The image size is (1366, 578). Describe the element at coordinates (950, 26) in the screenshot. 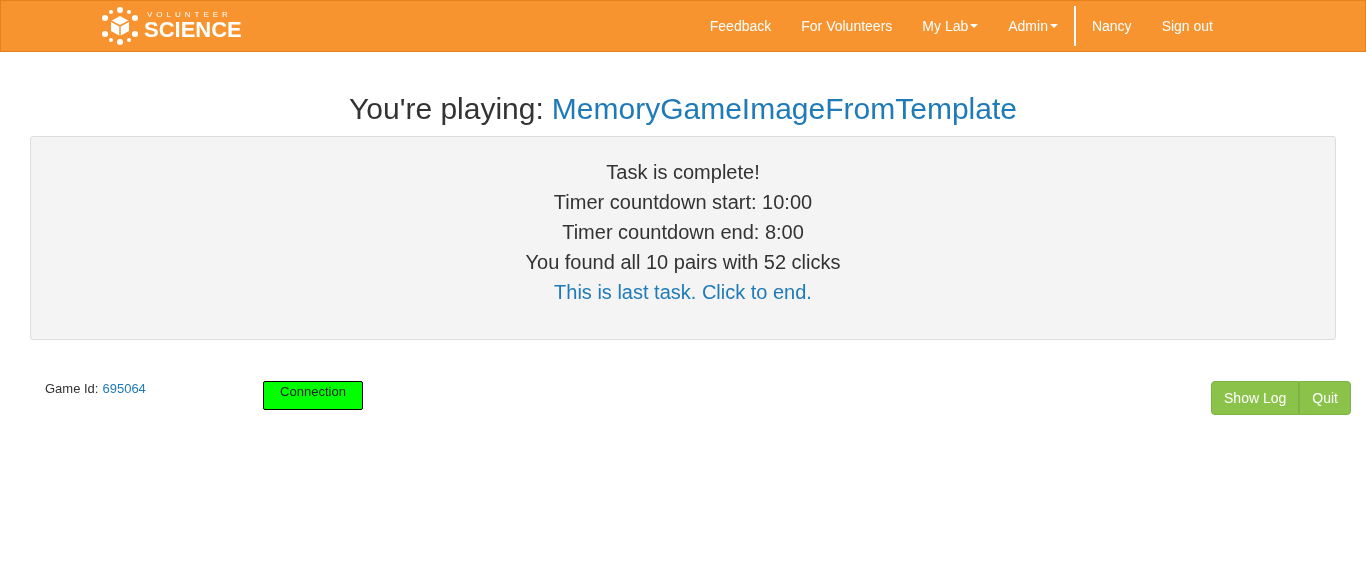

I see `nav-dropdown: My Lab` at that location.